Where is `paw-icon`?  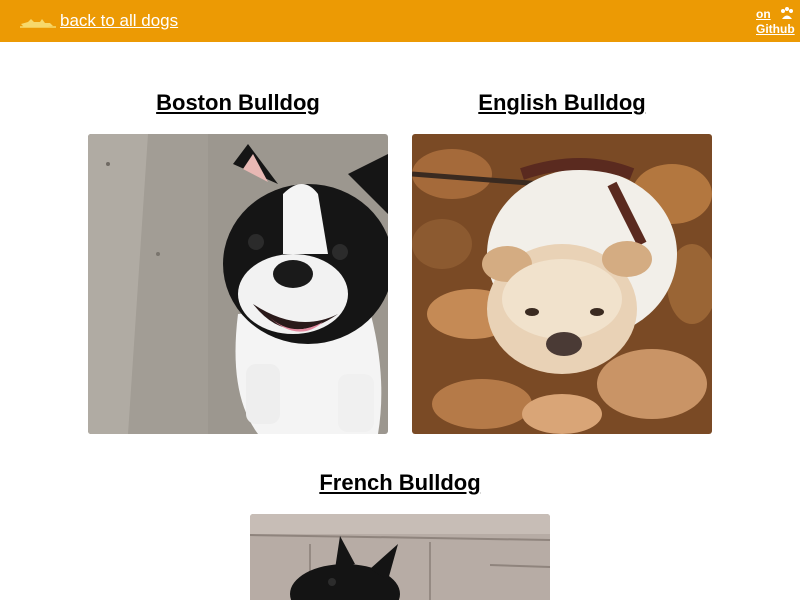
paw-icon is located at coordinates (787, 14).